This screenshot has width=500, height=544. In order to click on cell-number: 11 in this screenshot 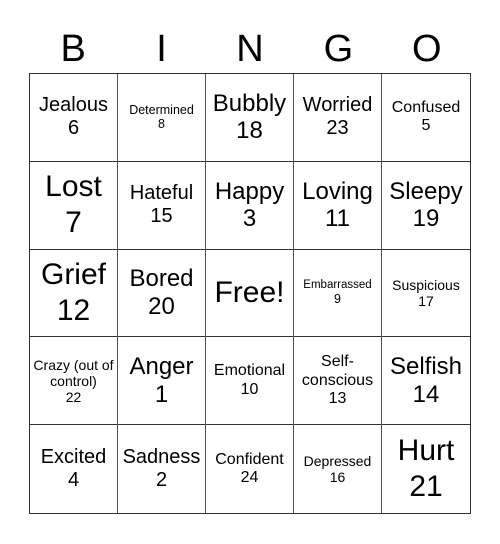, I will do `click(337, 219)`.